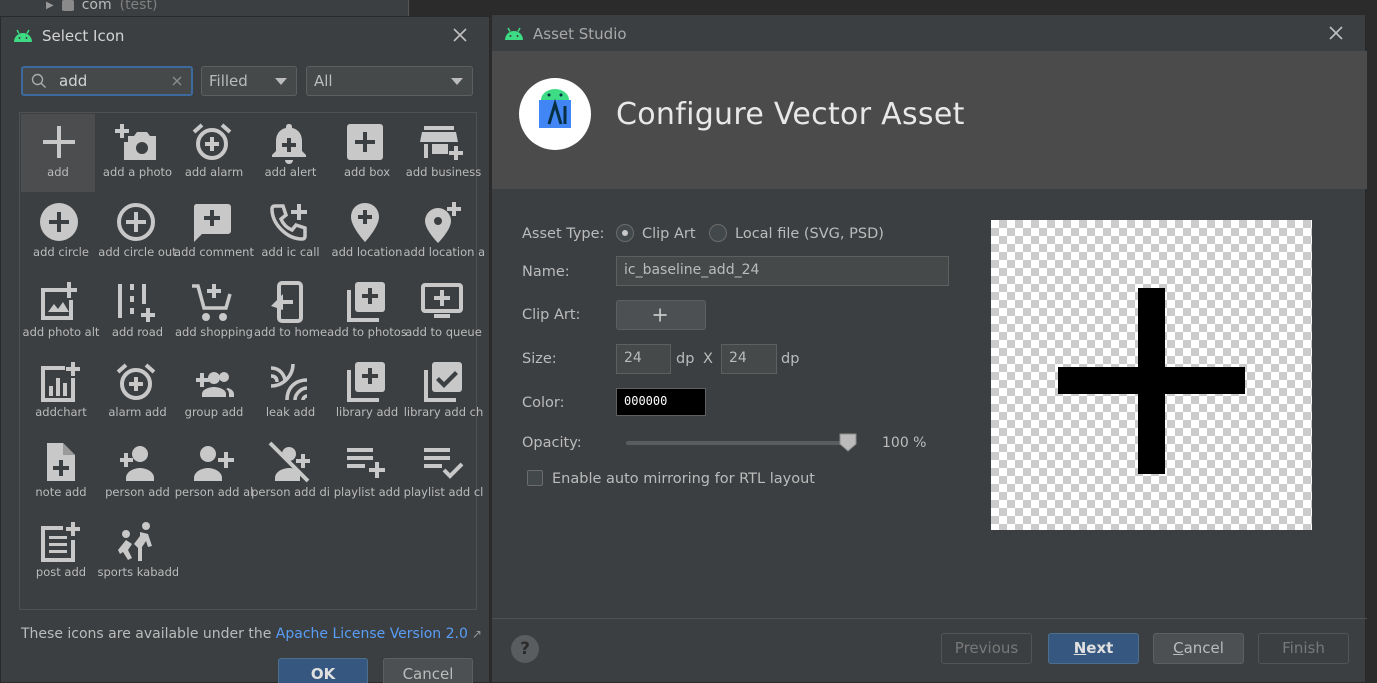  What do you see at coordinates (685, 359) in the screenshot?
I see `width-unit: dp` at bounding box center [685, 359].